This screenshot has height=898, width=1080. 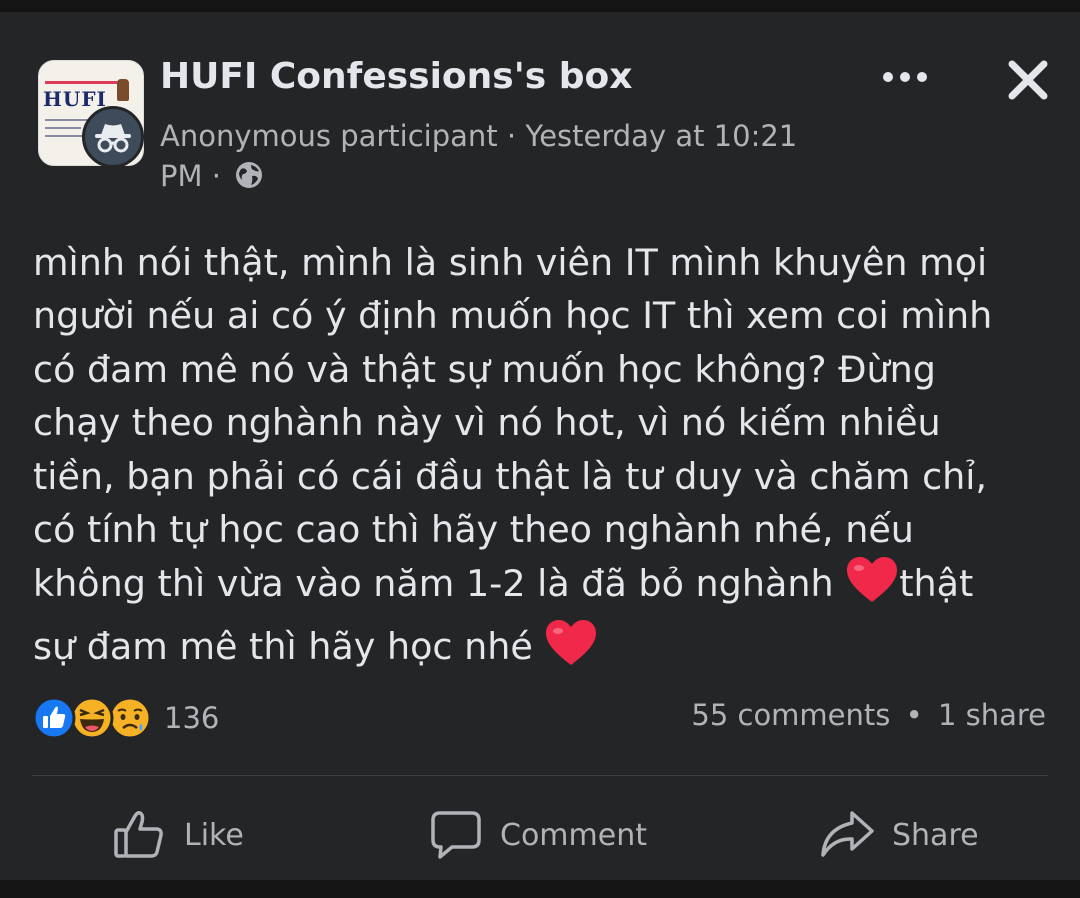 I want to click on anonymous-icon, so click(x=113, y=137).